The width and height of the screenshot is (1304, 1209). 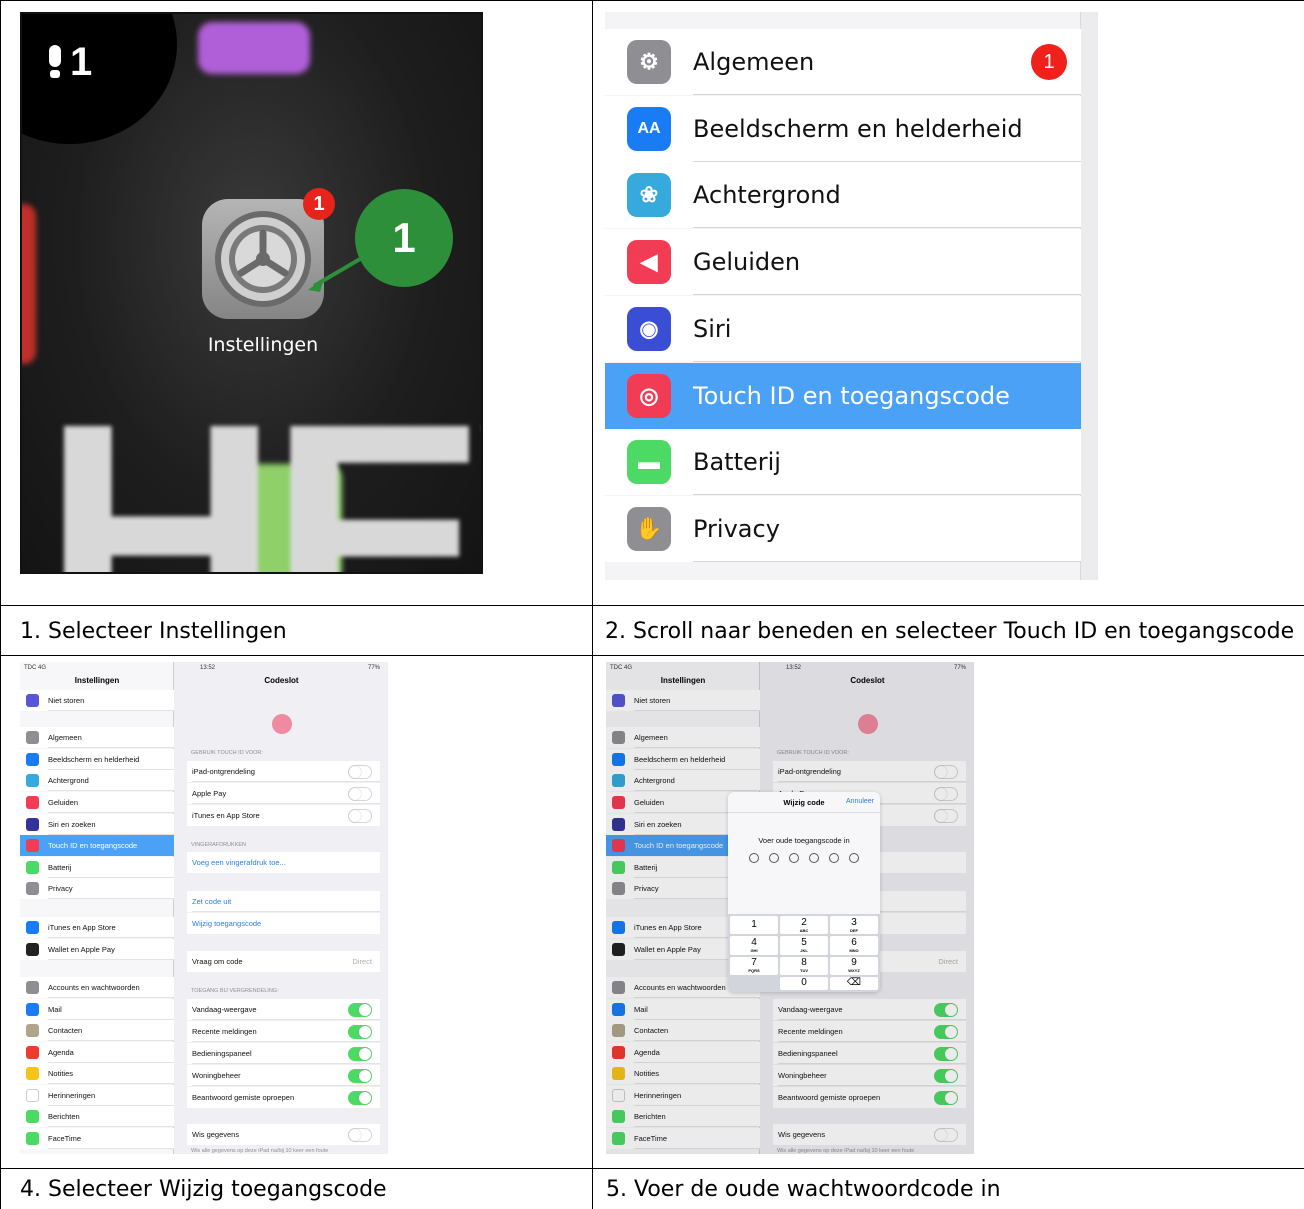 What do you see at coordinates (854, 963) in the screenshot?
I see `key-digit: 9` at bounding box center [854, 963].